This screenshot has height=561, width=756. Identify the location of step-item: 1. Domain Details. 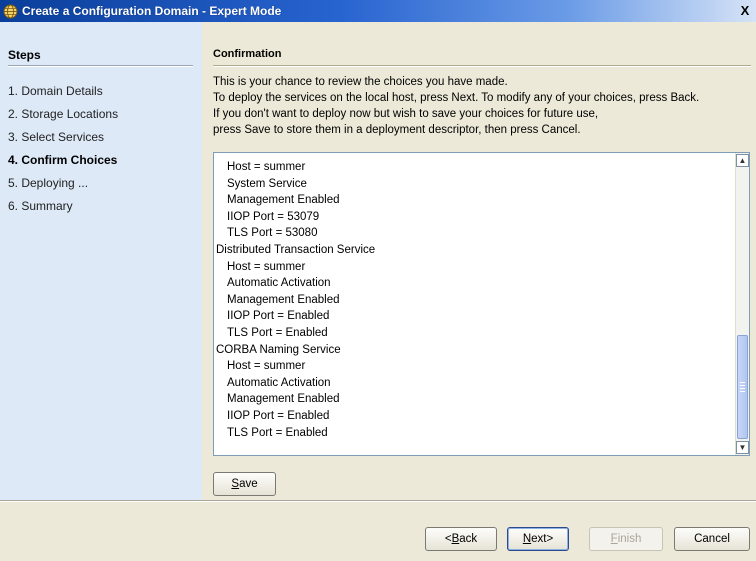
(55, 91).